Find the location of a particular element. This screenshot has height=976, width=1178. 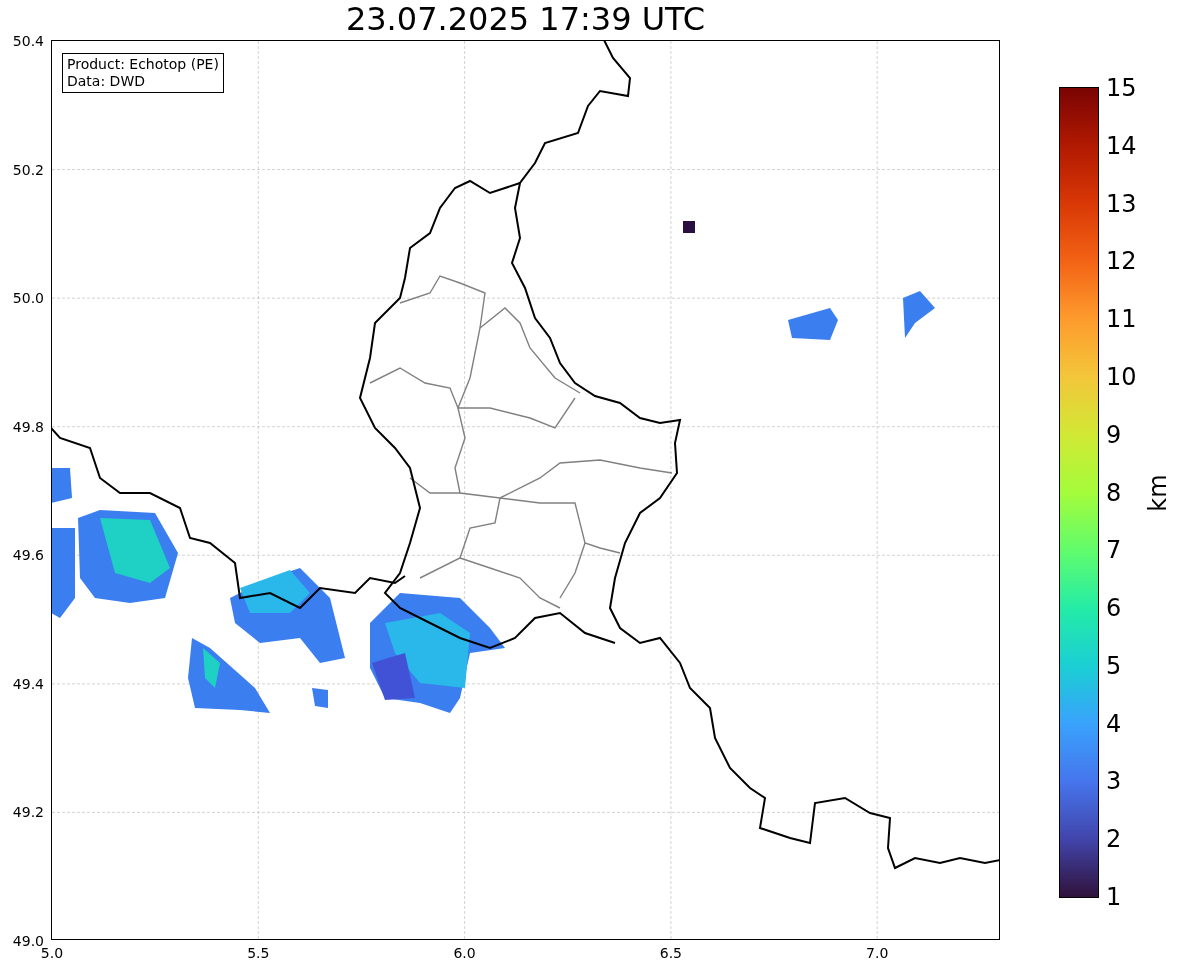

colorbar-tick-label: 12 is located at coordinates (1121, 261).